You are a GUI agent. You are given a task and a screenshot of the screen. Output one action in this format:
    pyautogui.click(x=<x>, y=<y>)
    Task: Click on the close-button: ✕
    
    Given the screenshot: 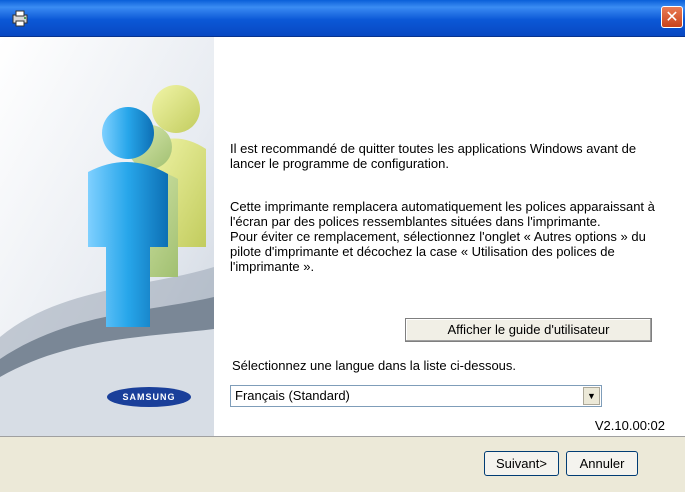 What is the action you would take?
    pyautogui.click(x=672, y=17)
    